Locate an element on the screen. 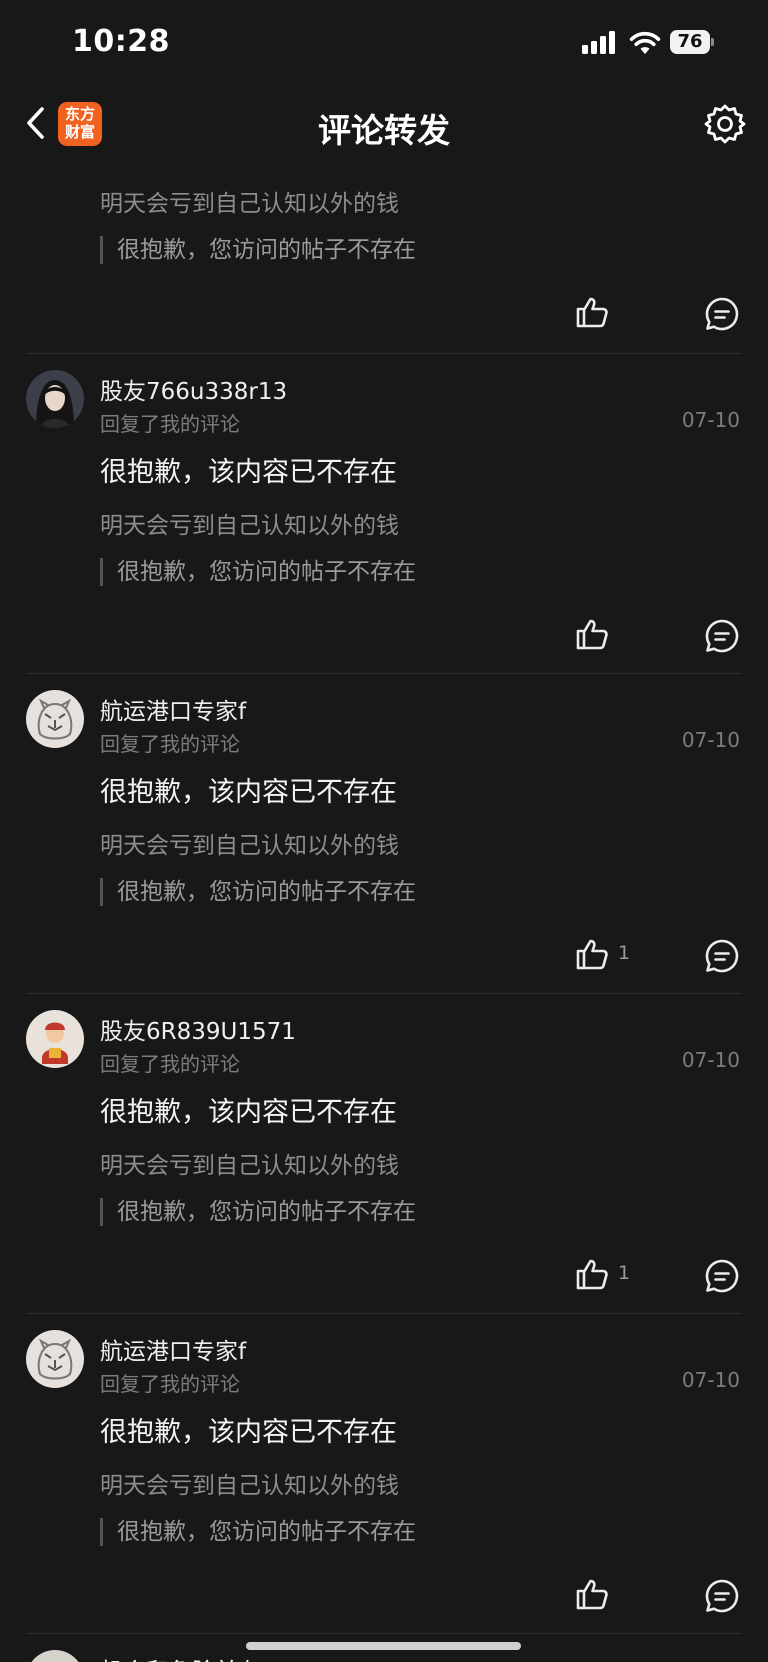 The width and height of the screenshot is (768, 1662). nav-bar: 东方 财富 评论转发 is located at coordinates (384, 125).